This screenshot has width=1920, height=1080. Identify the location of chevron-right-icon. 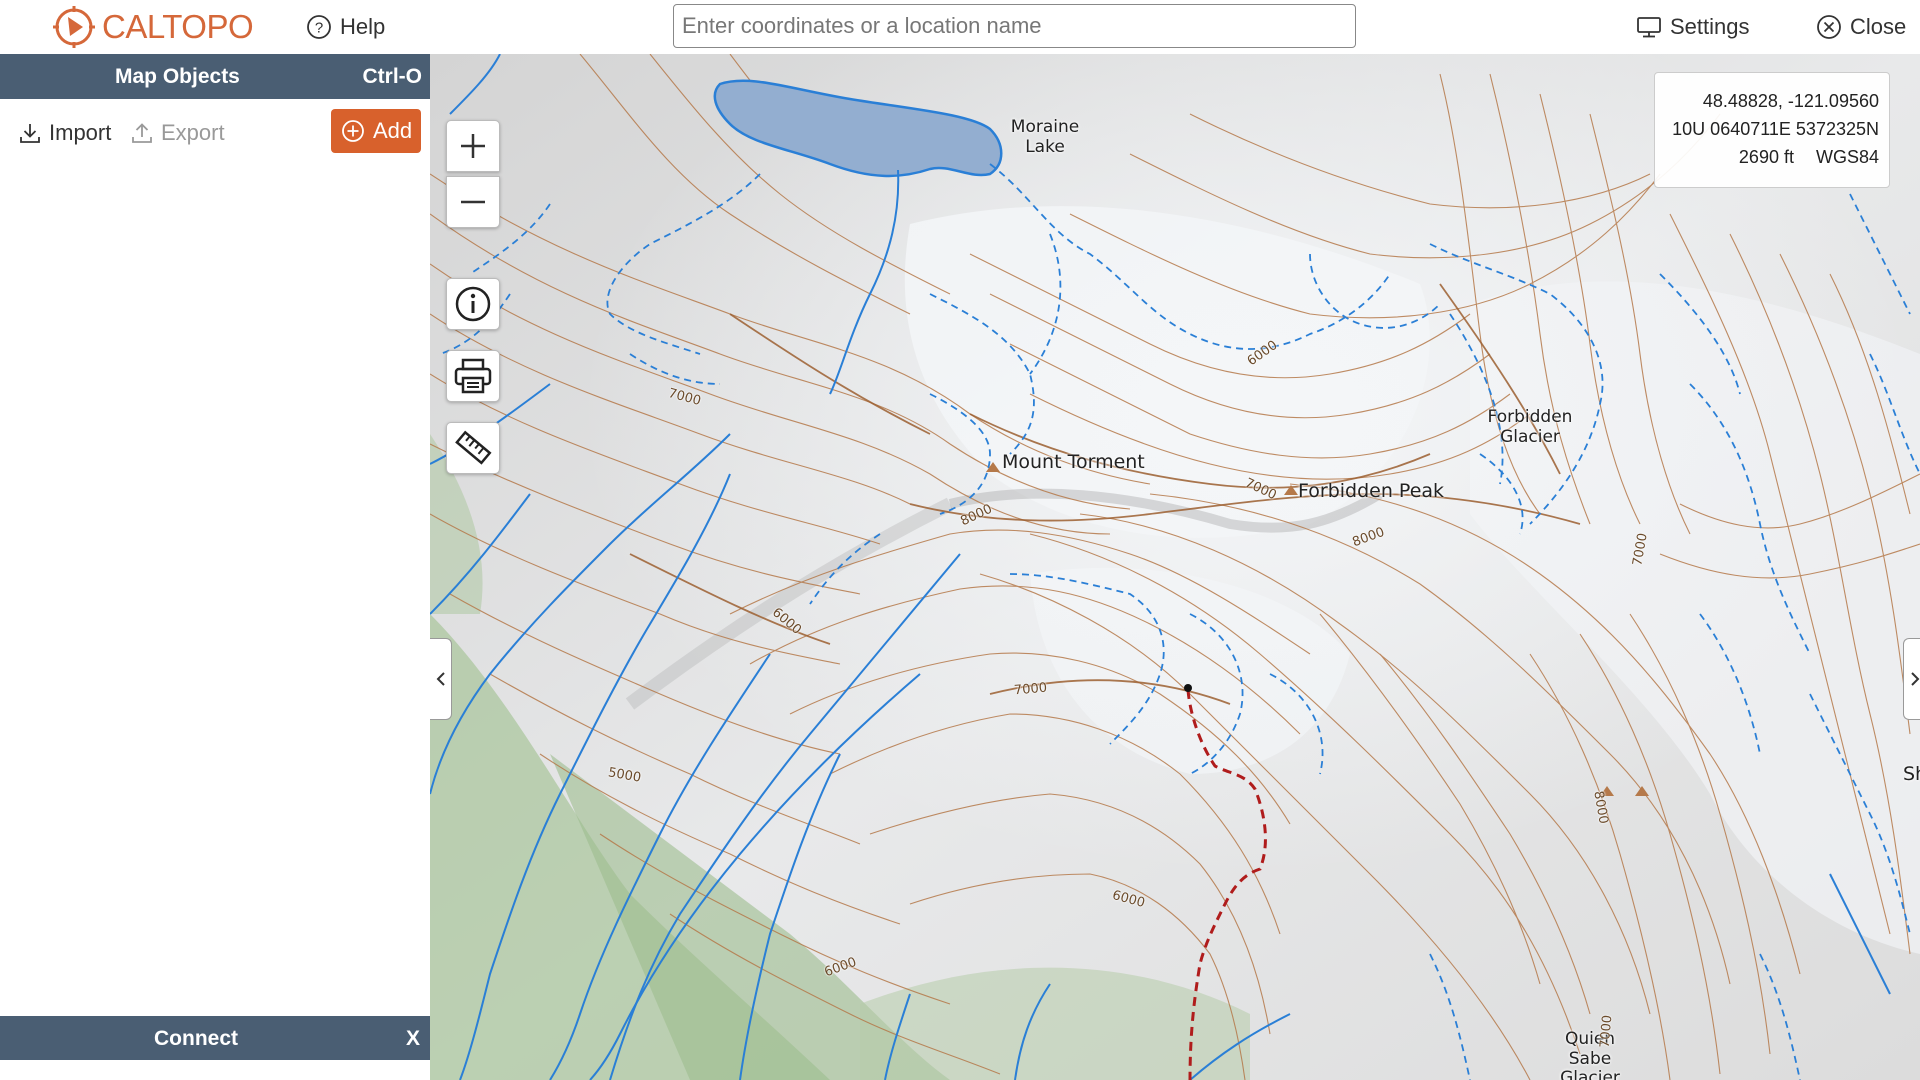
(1914, 679).